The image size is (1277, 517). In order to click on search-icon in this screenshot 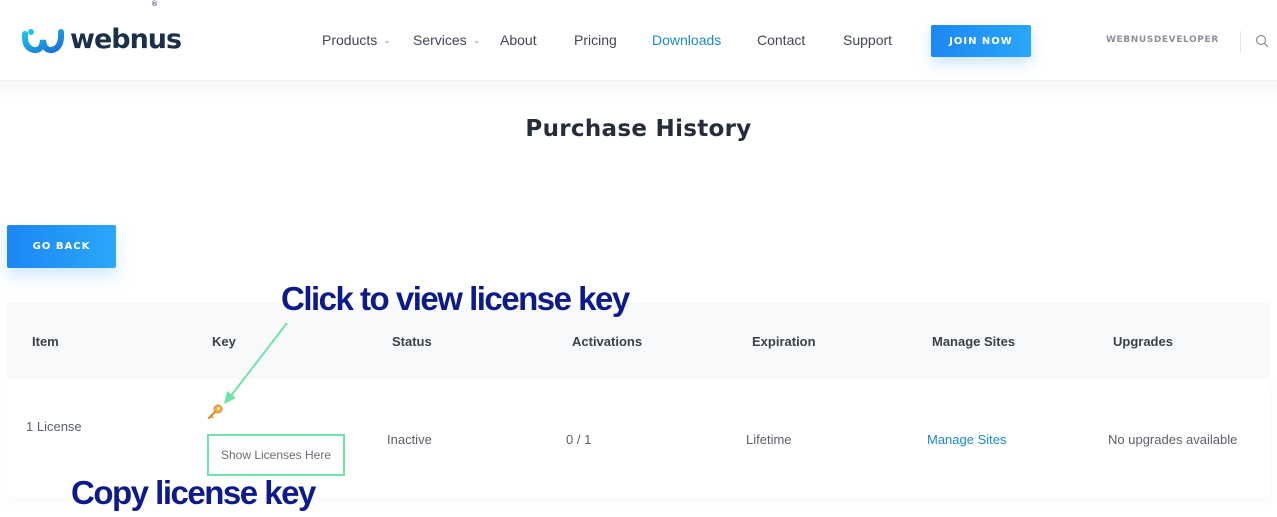, I will do `click(1262, 41)`.